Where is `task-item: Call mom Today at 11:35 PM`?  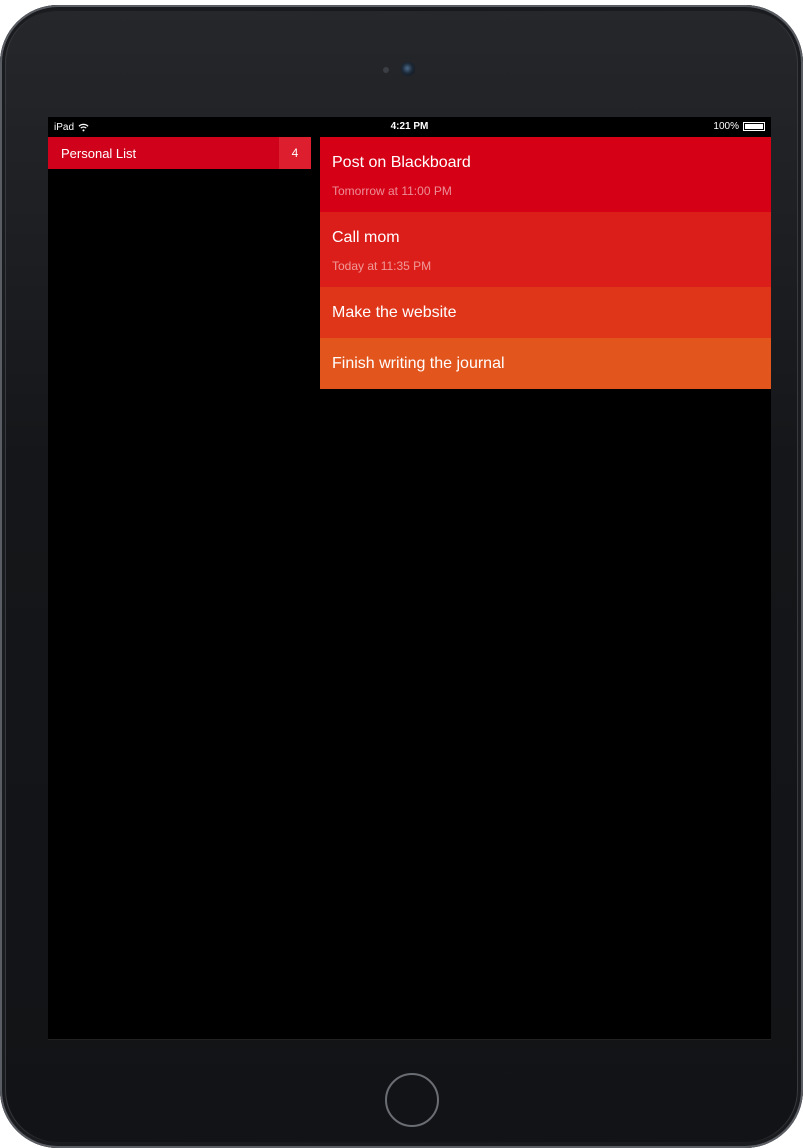 task-item: Call mom Today at 11:35 PM is located at coordinates (545, 249).